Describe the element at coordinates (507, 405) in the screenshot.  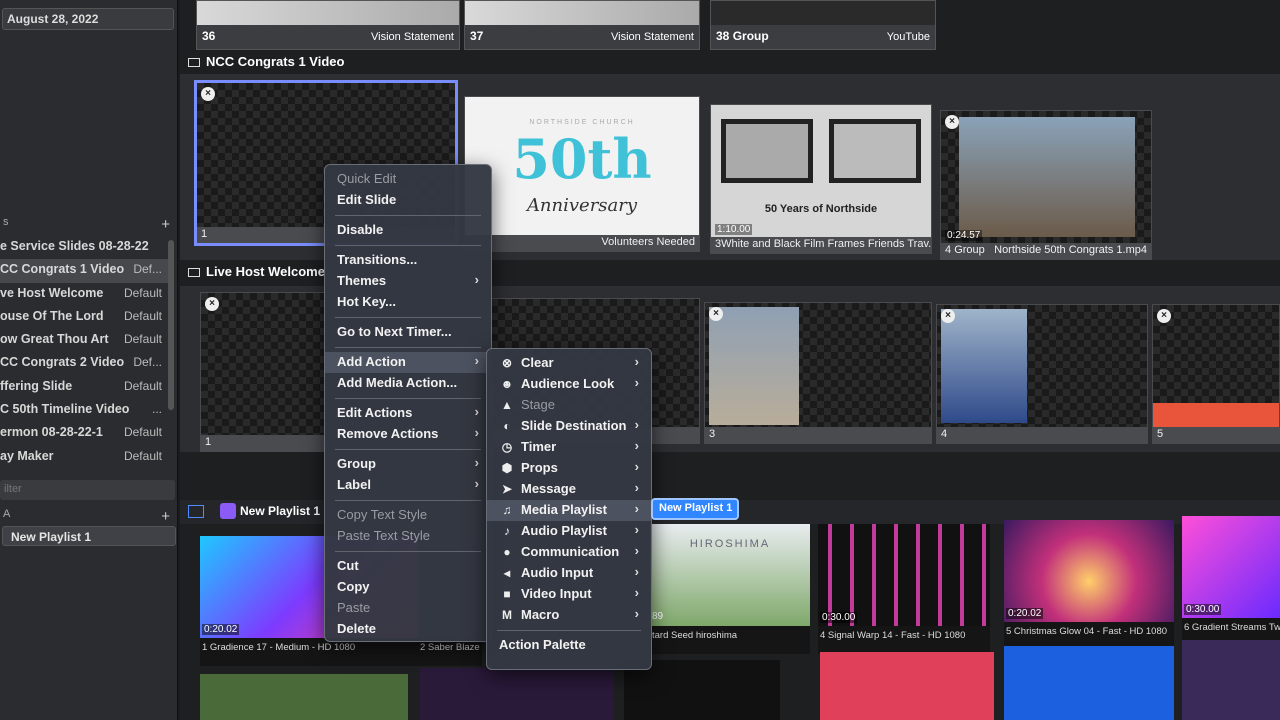
I see `stage-icon: ▲` at that location.